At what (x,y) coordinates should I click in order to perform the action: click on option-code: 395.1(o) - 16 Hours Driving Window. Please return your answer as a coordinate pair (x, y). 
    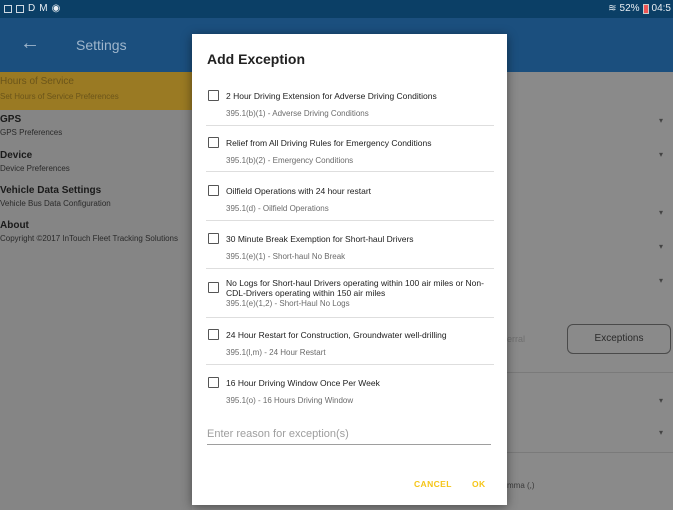
    Looking at the image, I should click on (290, 400).